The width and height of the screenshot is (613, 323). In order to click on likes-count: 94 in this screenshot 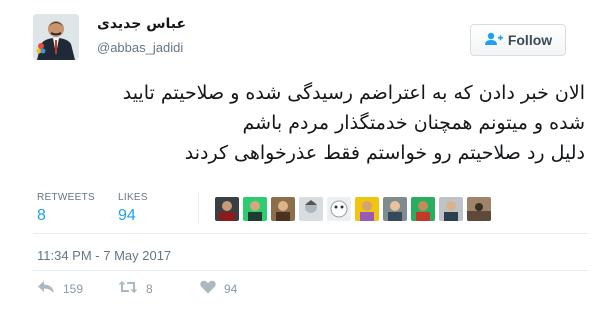, I will do `click(127, 216)`.